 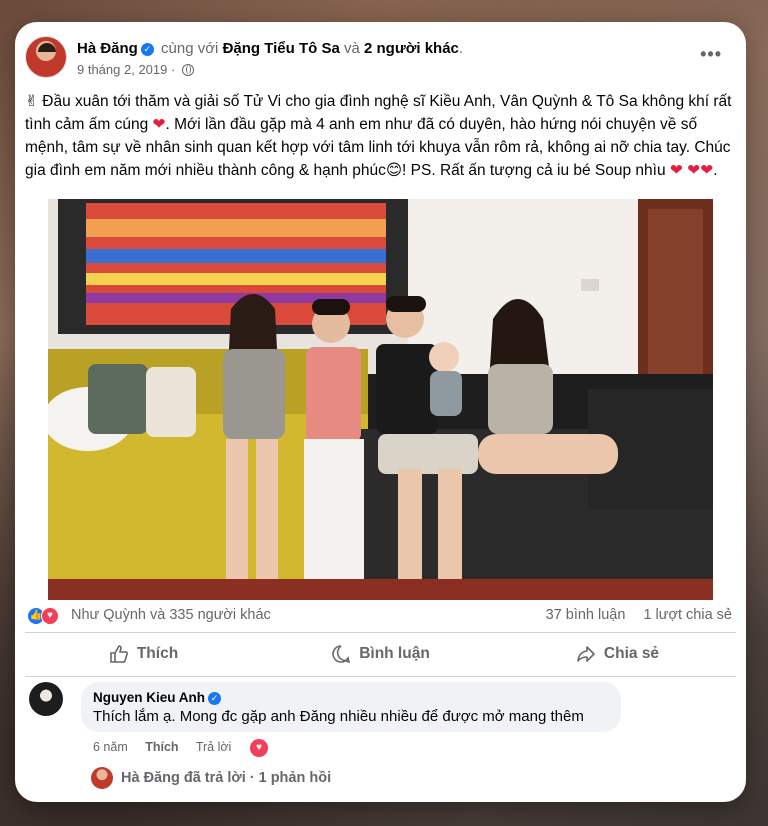 I want to click on share-label: Chia sẻ, so click(x=631, y=653).